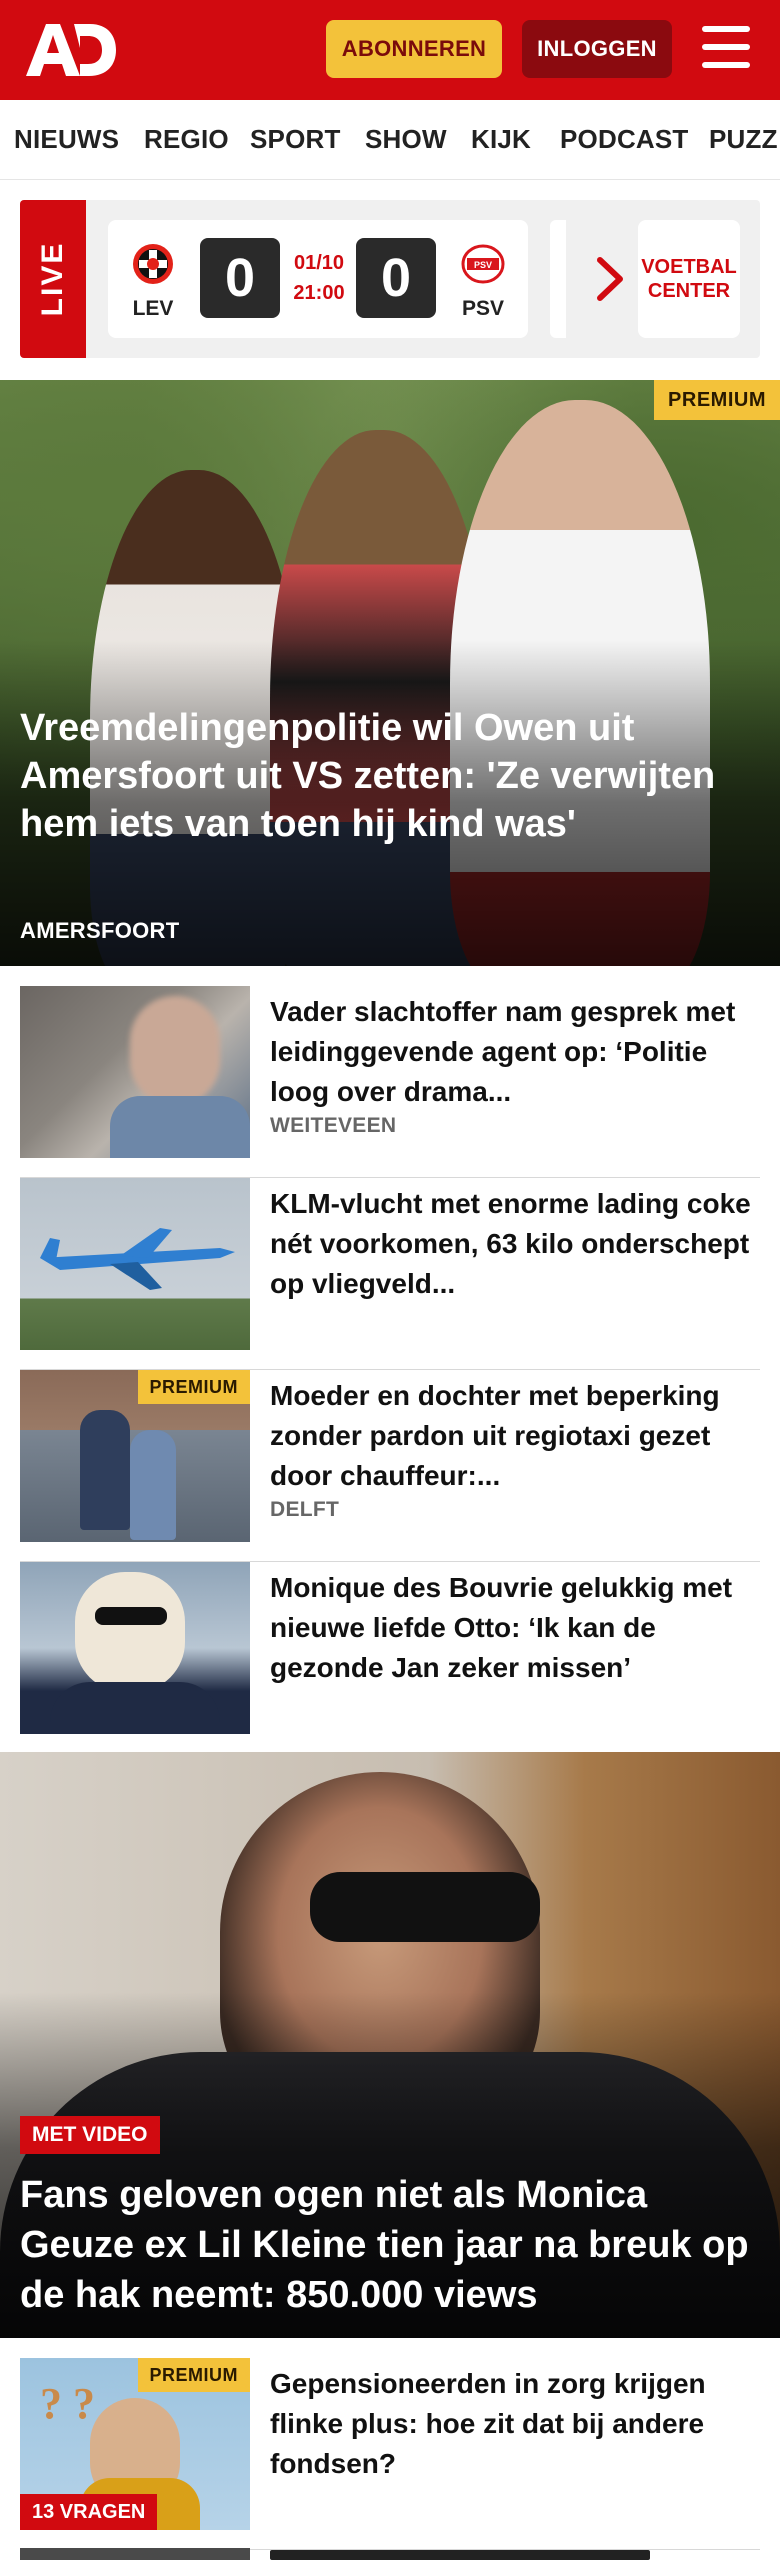  I want to click on away-score: 0, so click(396, 278).